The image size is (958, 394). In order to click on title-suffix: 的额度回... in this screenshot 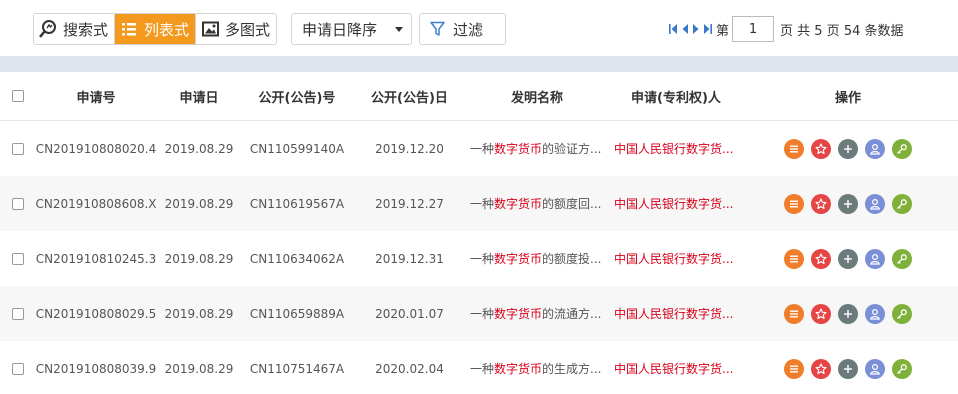, I will do `click(572, 204)`.